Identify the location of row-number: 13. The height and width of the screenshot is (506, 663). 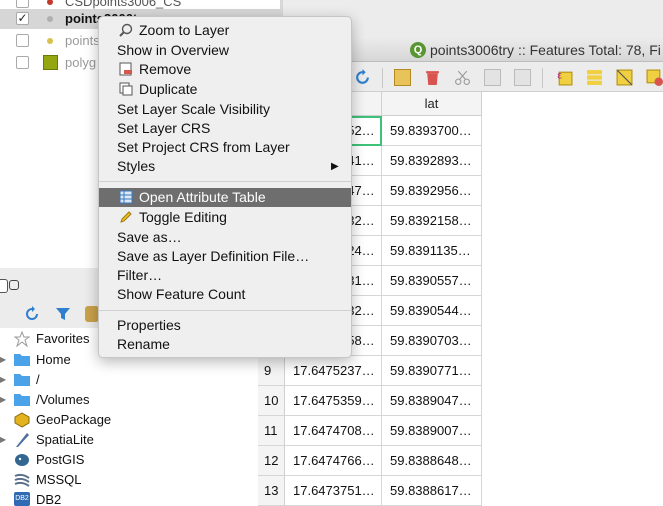
(271, 491).